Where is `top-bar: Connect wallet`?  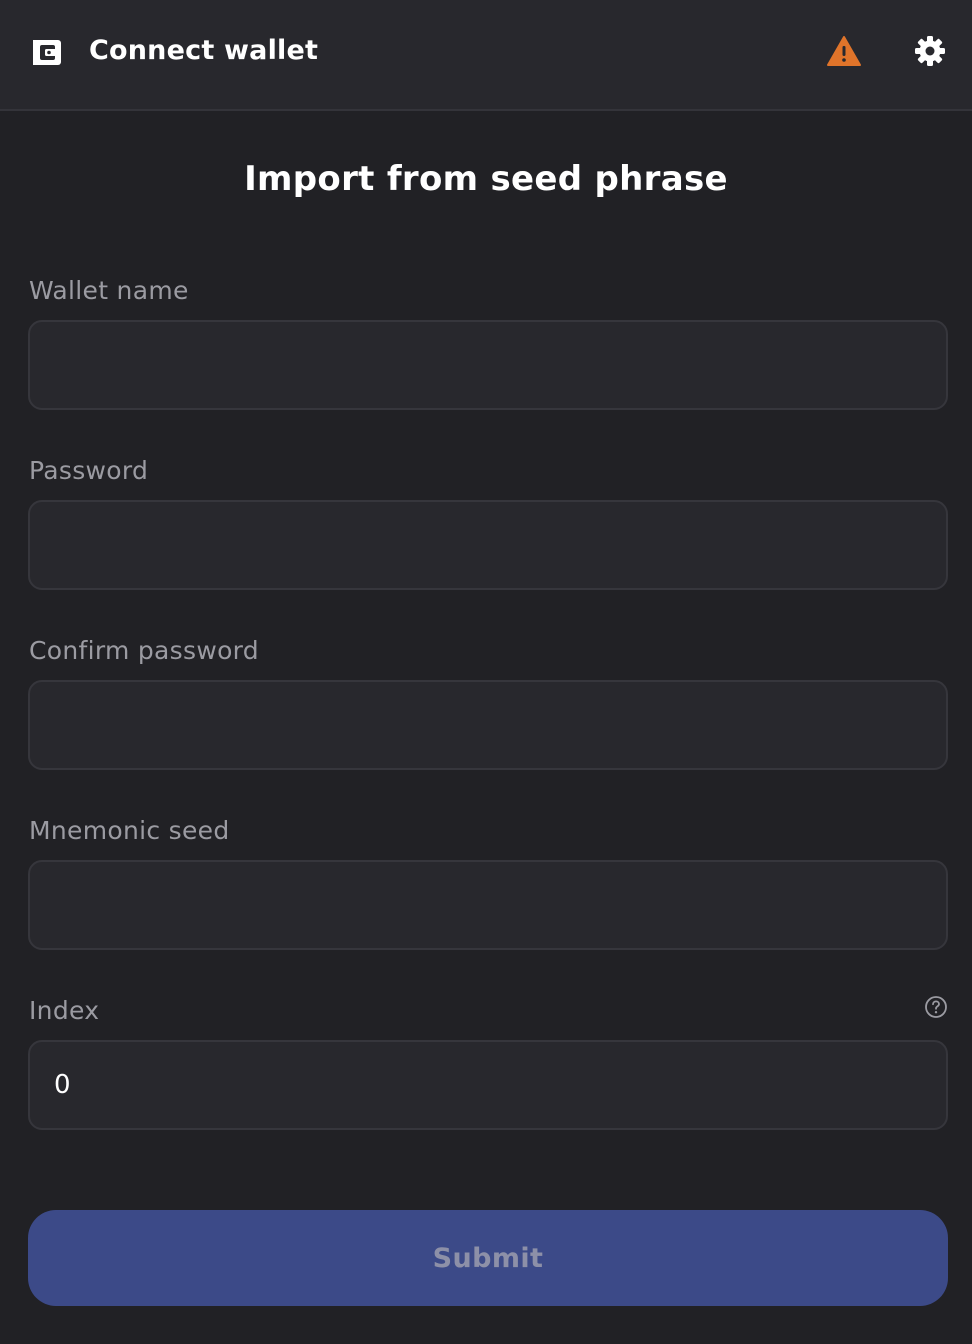 top-bar: Connect wallet is located at coordinates (486, 55).